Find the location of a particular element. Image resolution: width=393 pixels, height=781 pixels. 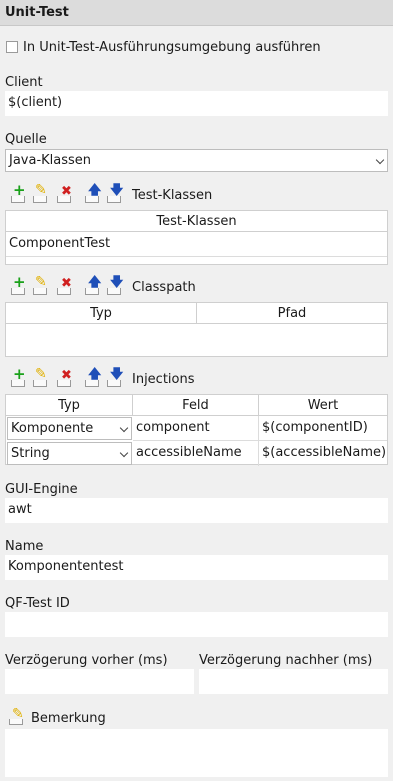

classpath-toolbar-label: Classpath is located at coordinates (164, 287).